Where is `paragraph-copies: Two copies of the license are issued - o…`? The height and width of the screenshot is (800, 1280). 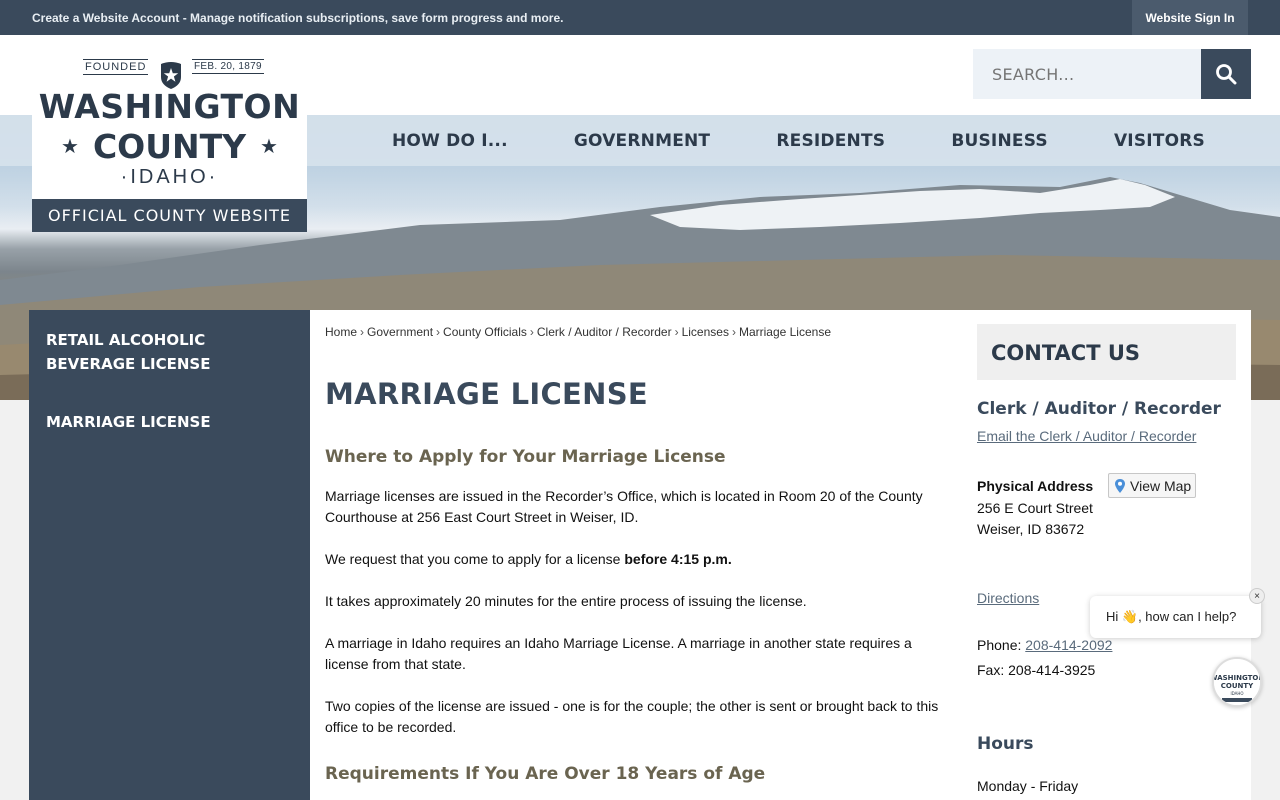
paragraph-copies: Two copies of the license are issued - o… is located at coordinates (632, 716).